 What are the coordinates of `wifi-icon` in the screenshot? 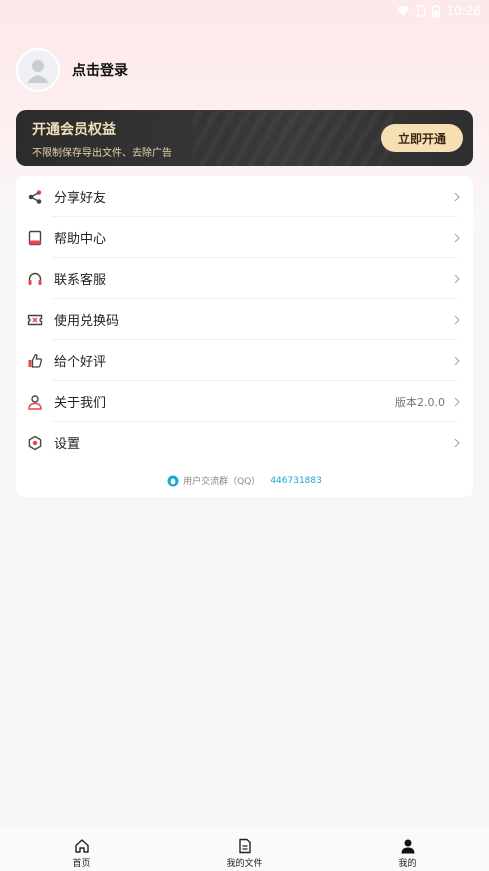 It's located at (403, 11).